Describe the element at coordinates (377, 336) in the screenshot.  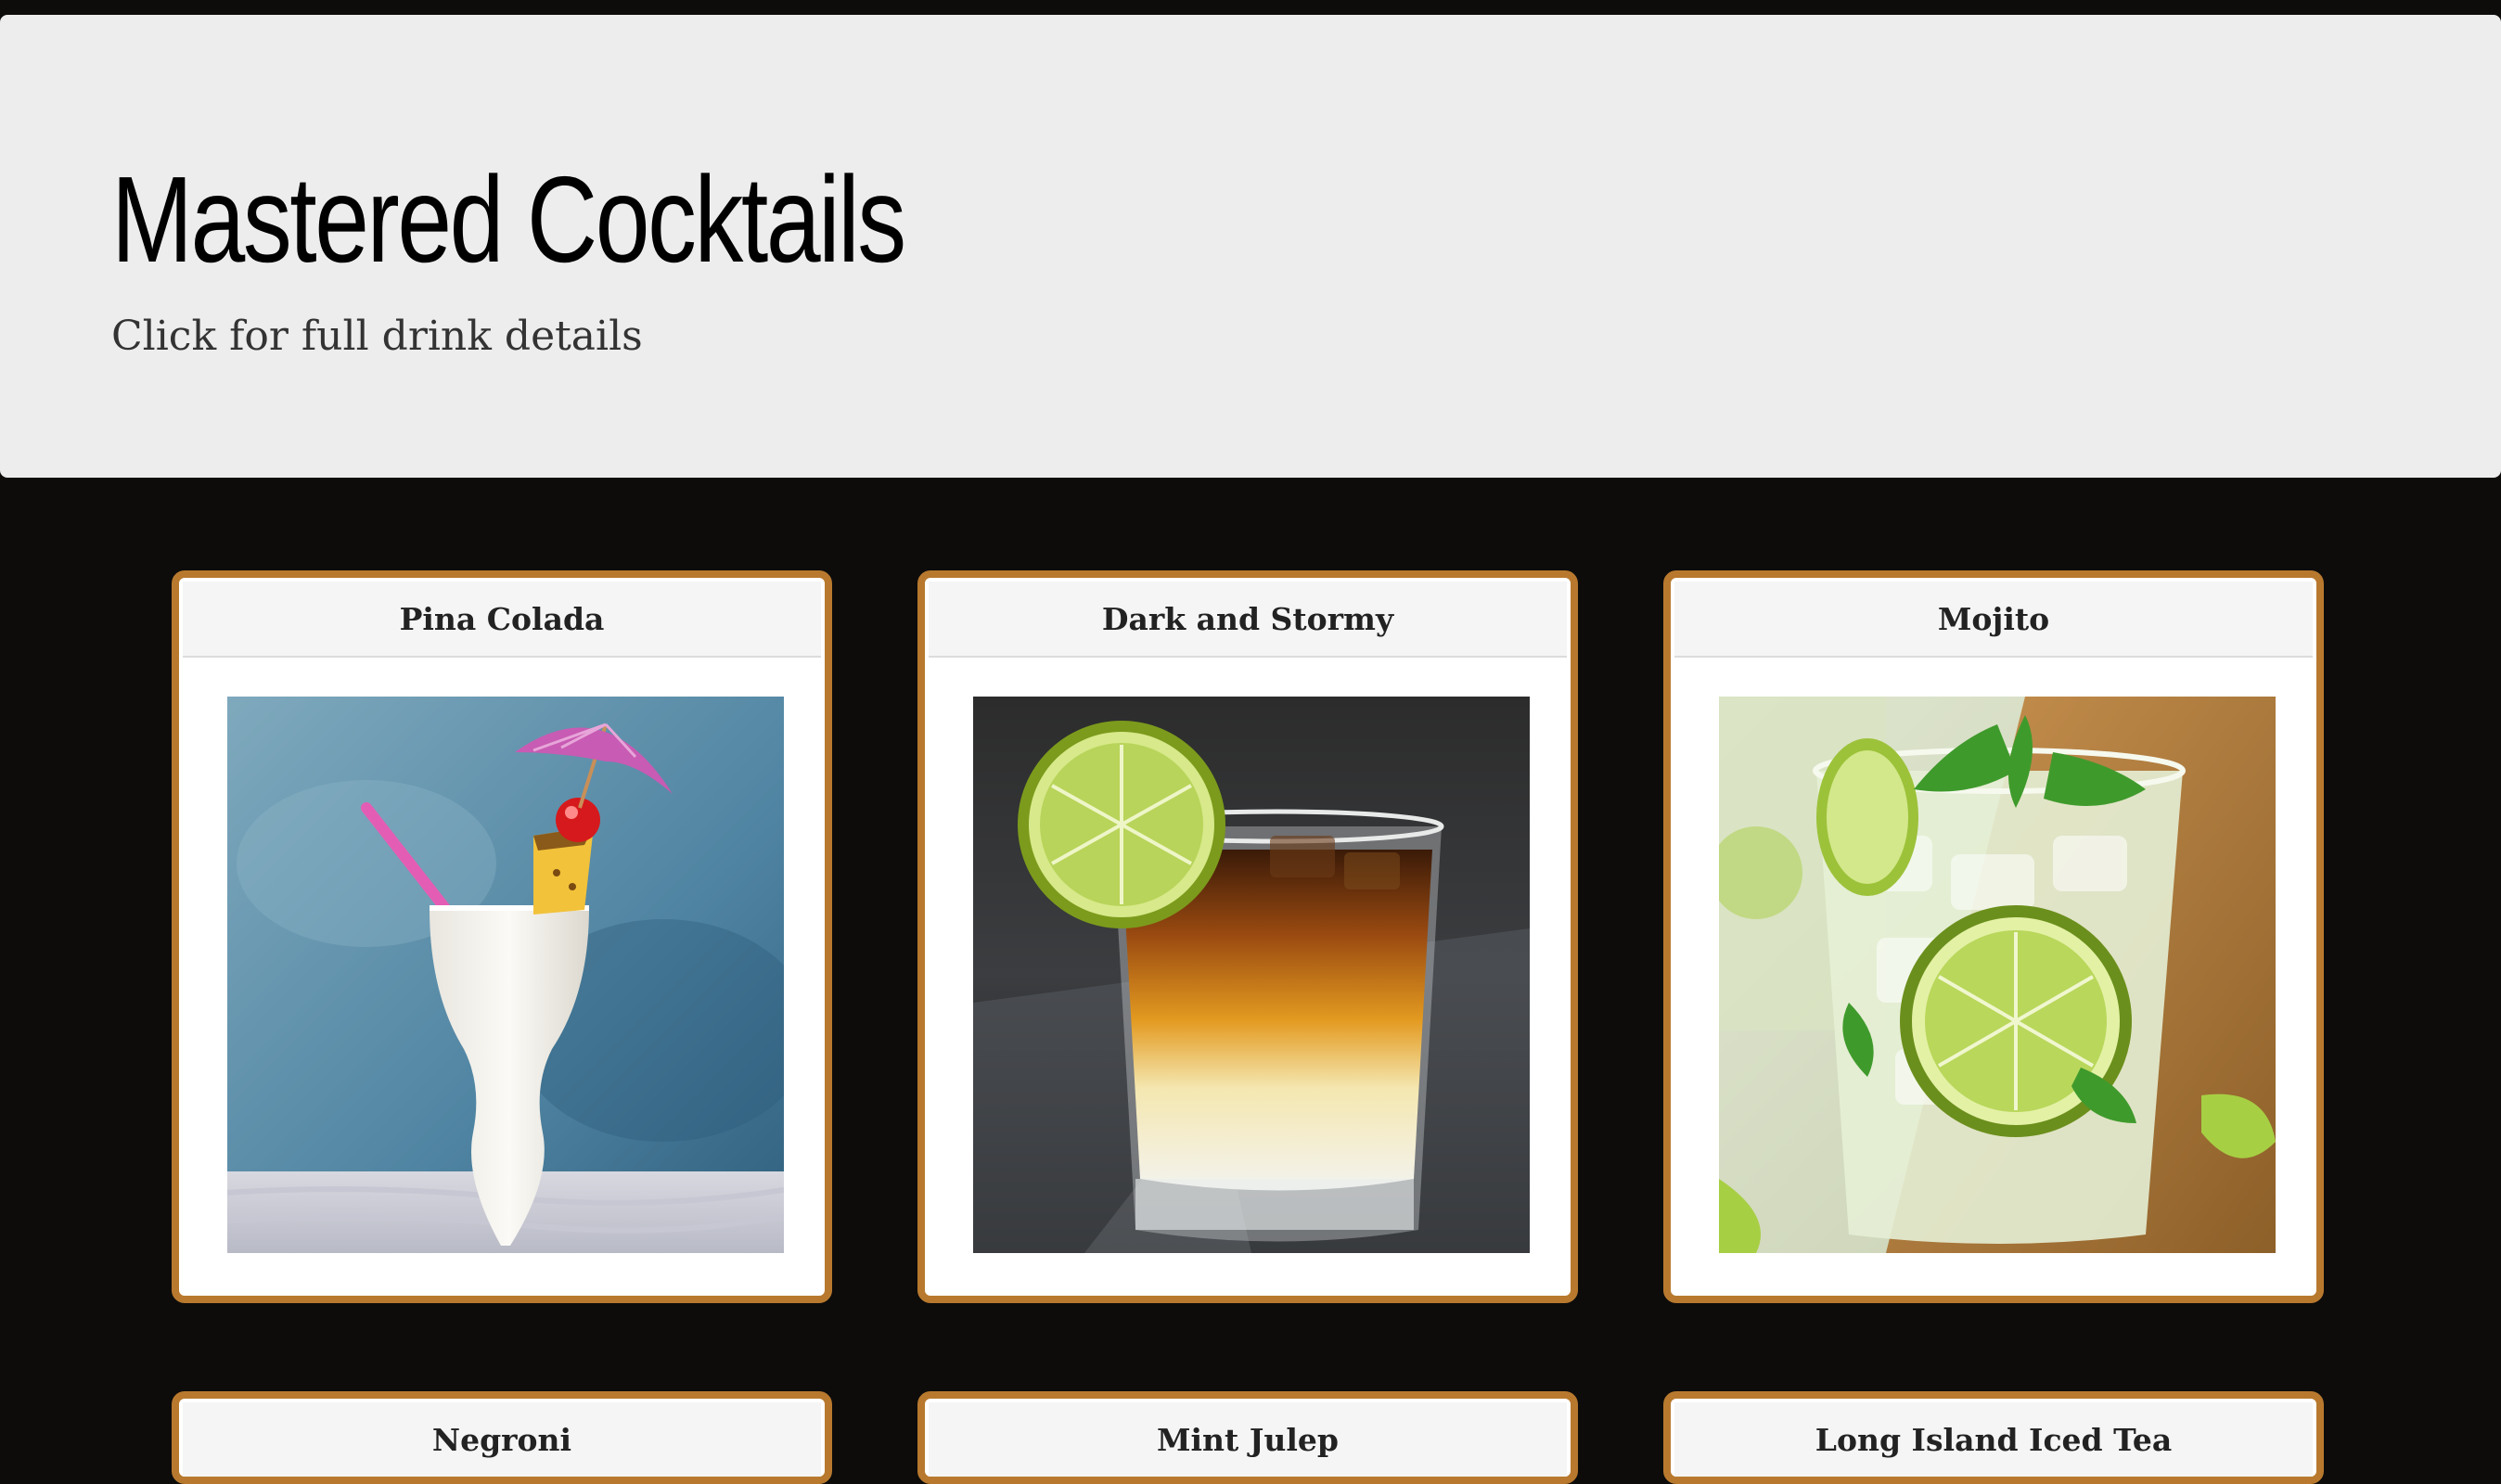
I see `page-subtitle: Click for full drink details` at that location.